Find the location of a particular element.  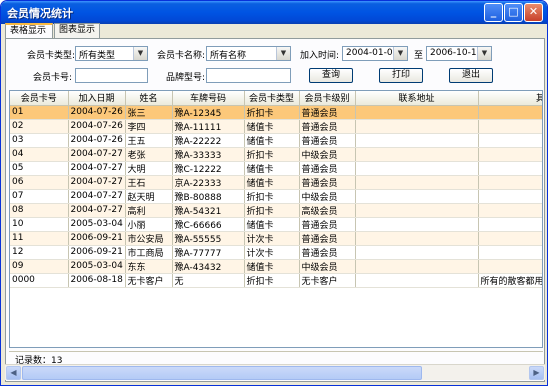

card-type-label: 会员卡类型: is located at coordinates (51, 56).